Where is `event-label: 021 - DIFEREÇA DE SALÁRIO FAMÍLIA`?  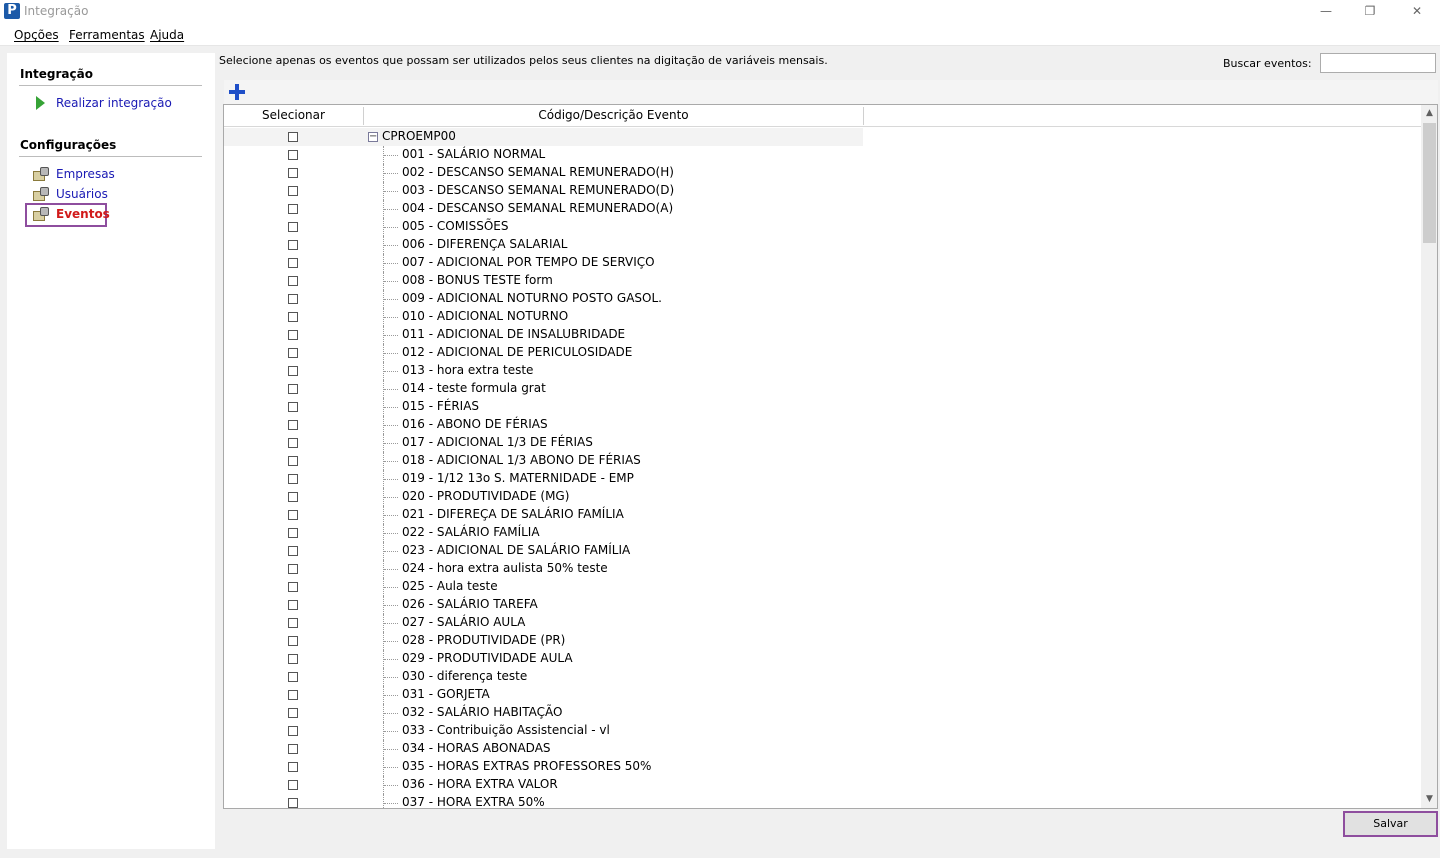
event-label: 021 - DIFEREÇA DE SALÁRIO FAMÍLIA is located at coordinates (513, 514).